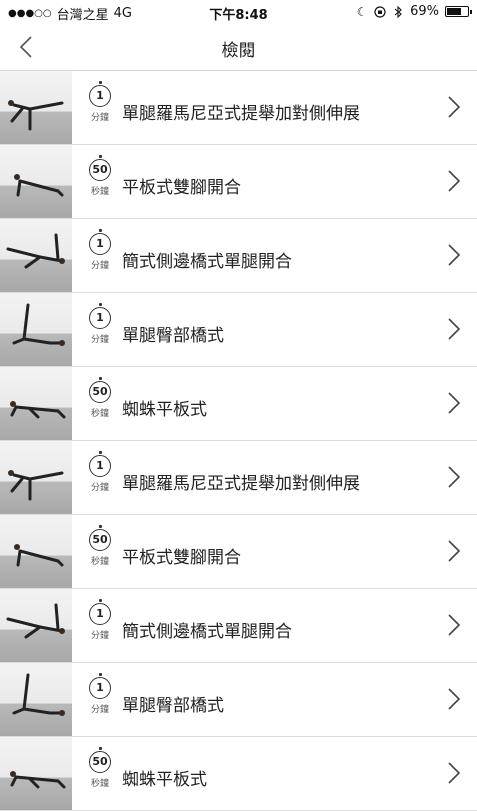  I want to click on page-title: 檢閱, so click(238, 51).